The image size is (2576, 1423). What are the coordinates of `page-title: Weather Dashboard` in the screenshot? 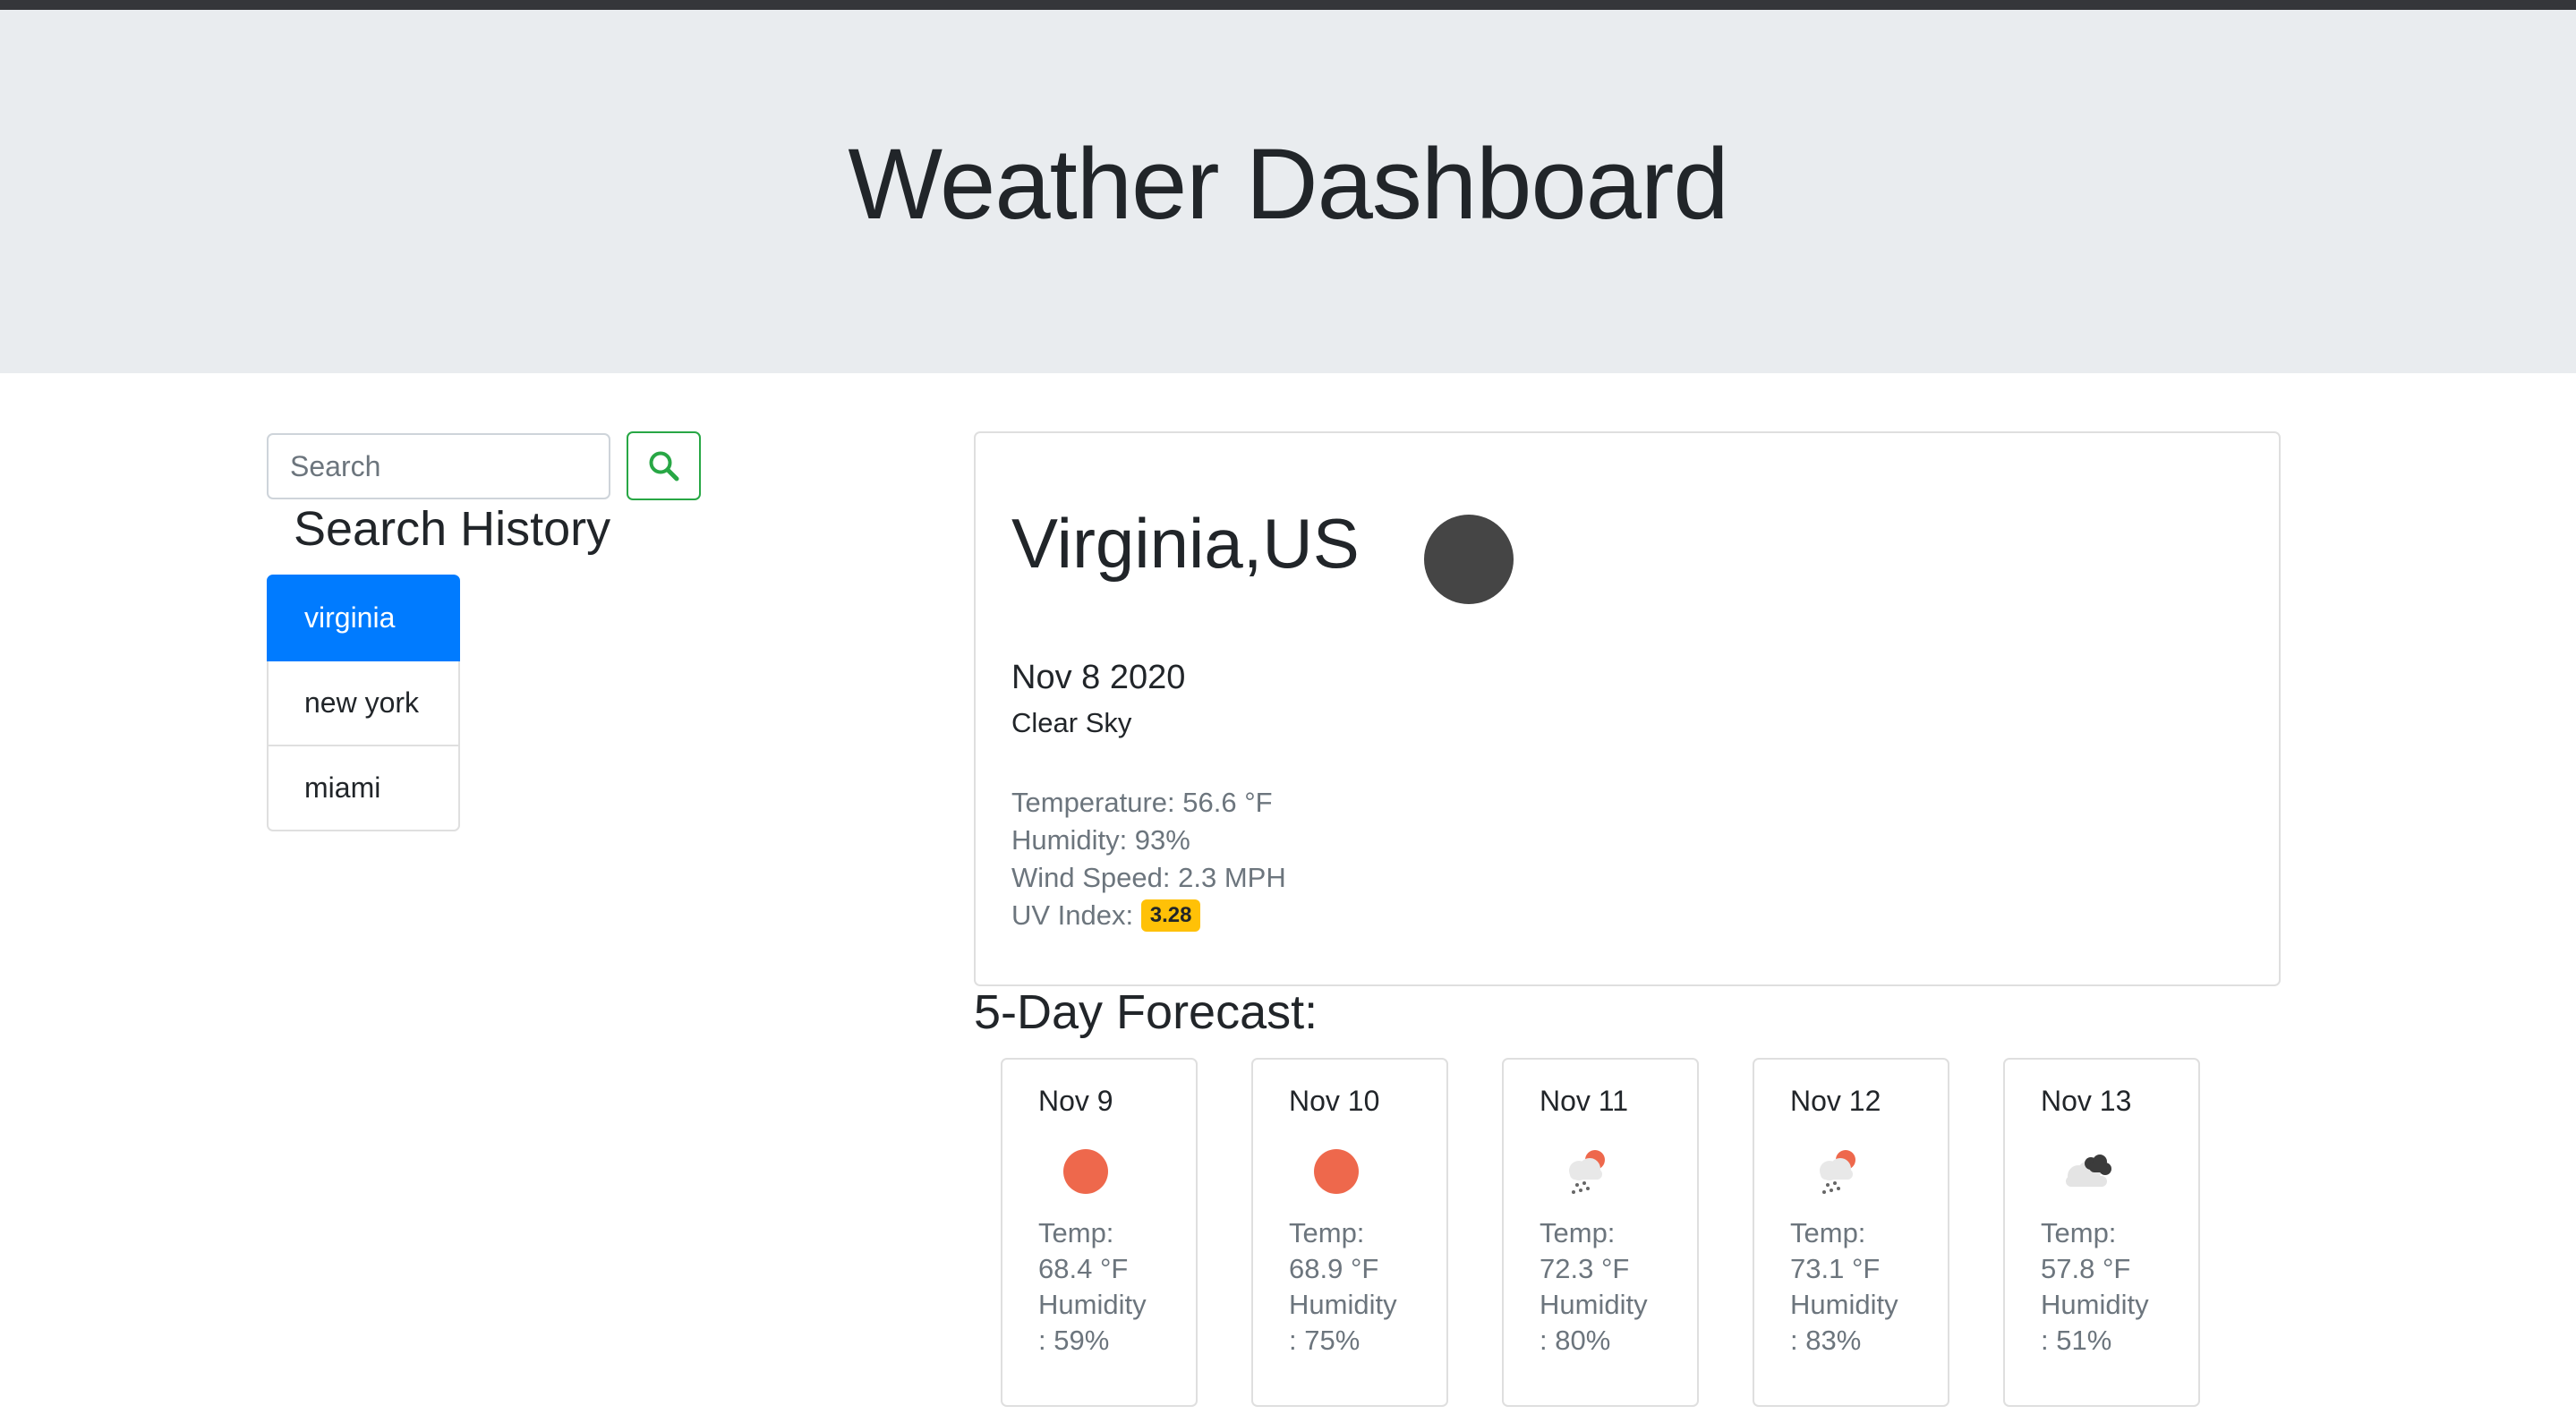 It's located at (1288, 183).